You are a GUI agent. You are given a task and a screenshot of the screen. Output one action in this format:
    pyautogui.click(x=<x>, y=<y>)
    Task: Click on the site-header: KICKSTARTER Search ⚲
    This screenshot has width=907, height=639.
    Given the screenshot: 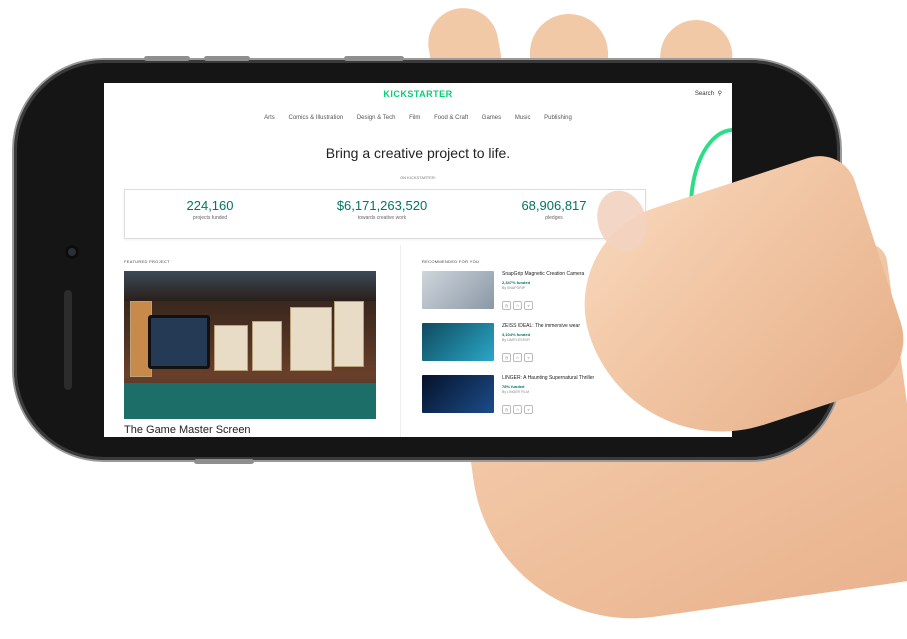 What is the action you would take?
    pyautogui.click(x=418, y=95)
    